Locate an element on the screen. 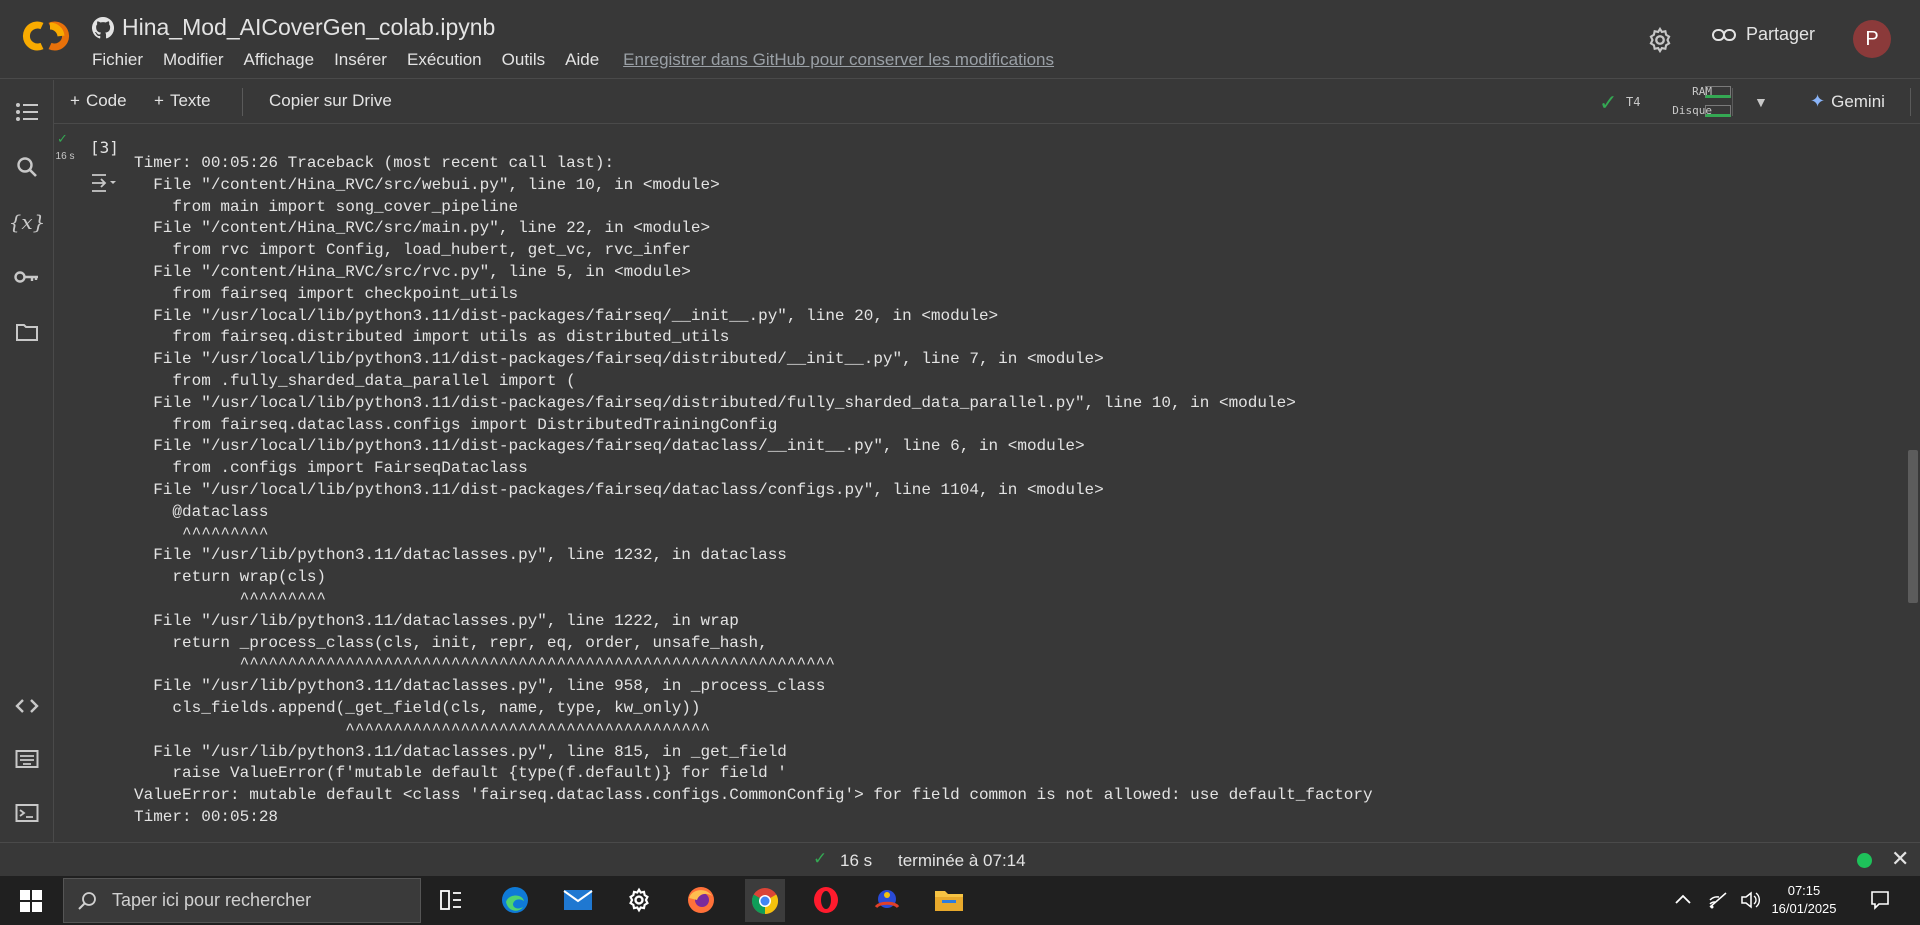 The image size is (1920, 925). colab-logo-icon is located at coordinates (46, 36).